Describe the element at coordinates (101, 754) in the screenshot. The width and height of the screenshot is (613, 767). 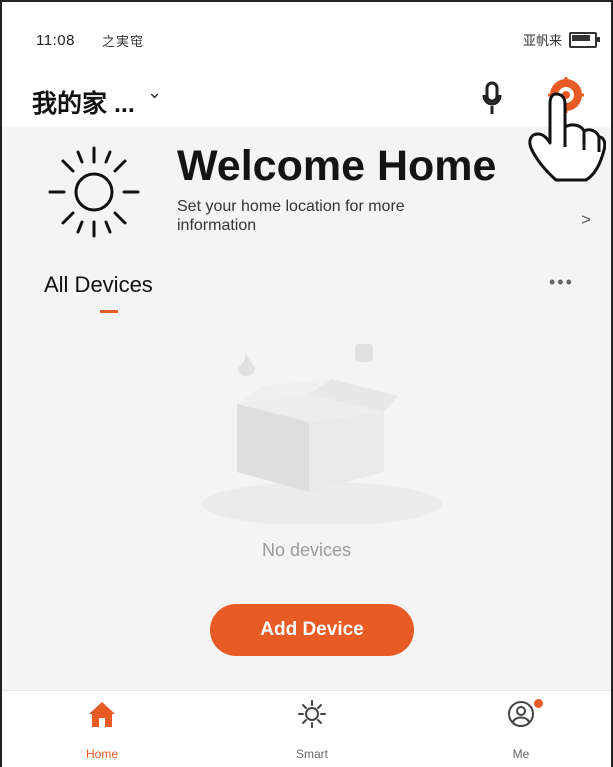
I see `nav-home-label: Home` at that location.